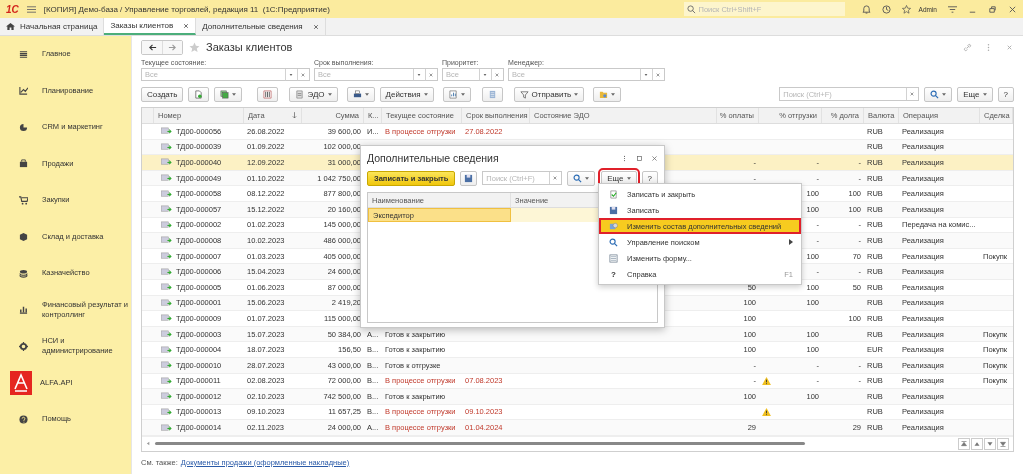 This screenshot has height=474, width=1023. I want to click on app-logo: 1С, so click(12, 9).